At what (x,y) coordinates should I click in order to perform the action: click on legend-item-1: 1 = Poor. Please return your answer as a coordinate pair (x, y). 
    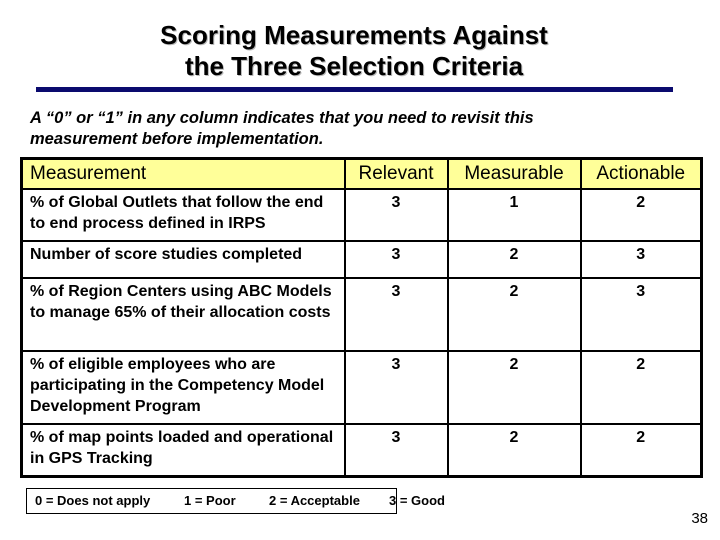
    Looking at the image, I should click on (210, 500).